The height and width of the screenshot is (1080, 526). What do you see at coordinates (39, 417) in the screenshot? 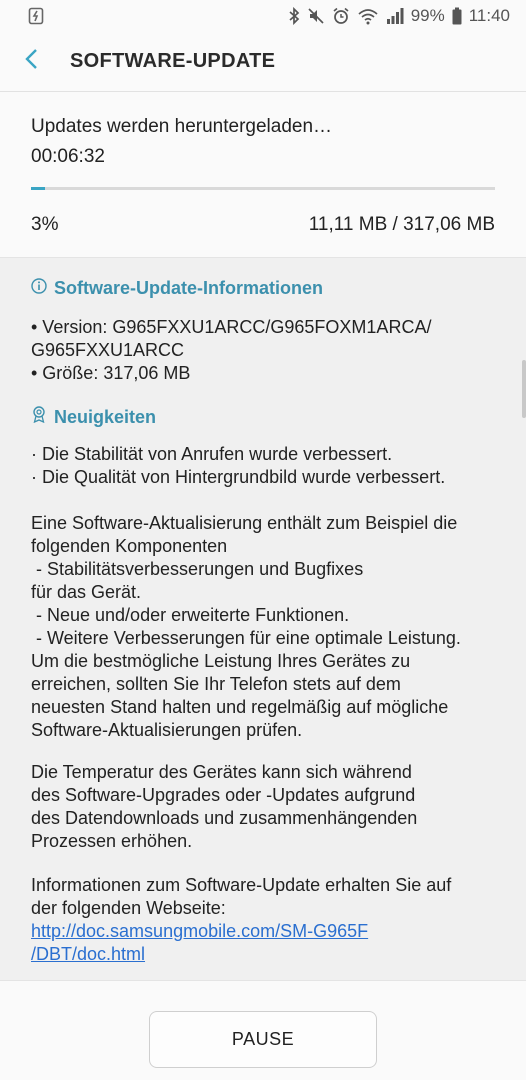
I see `badge-icon` at bounding box center [39, 417].